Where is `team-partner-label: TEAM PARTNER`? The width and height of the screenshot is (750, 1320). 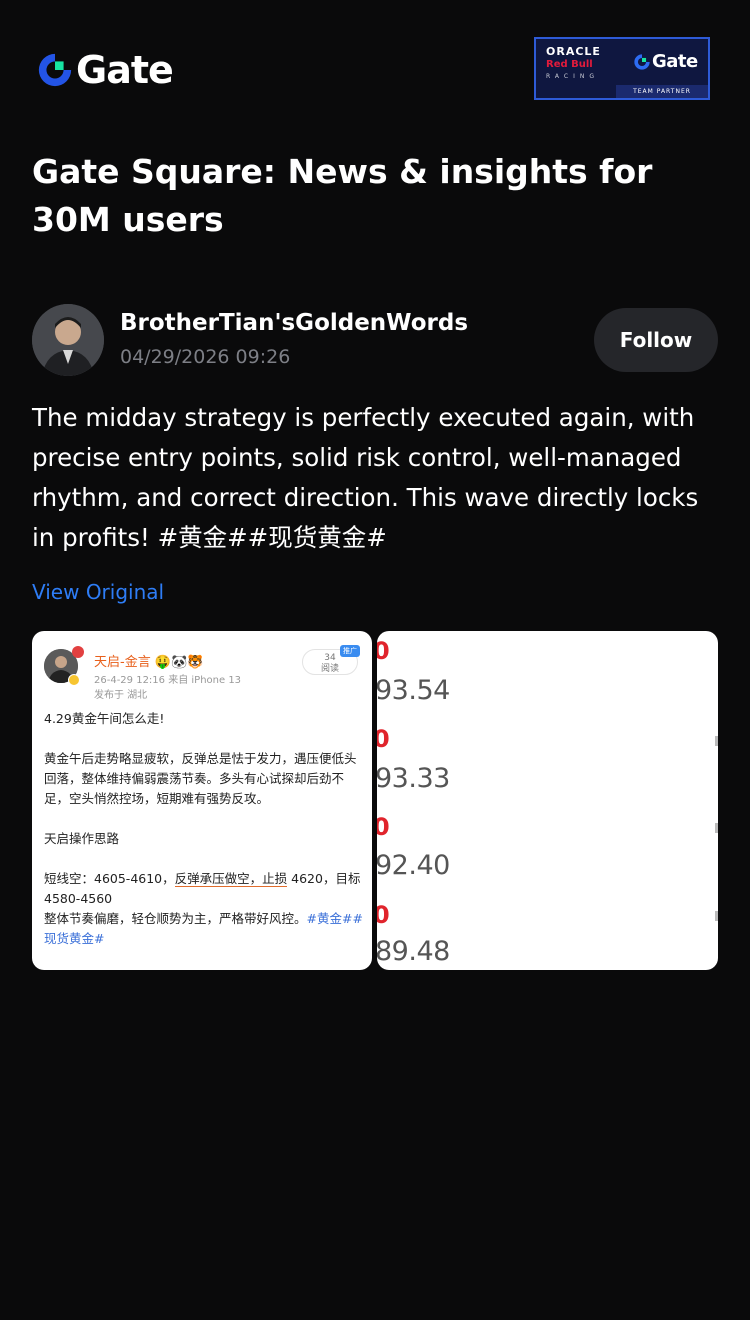 team-partner-label: TEAM PARTNER is located at coordinates (662, 91).